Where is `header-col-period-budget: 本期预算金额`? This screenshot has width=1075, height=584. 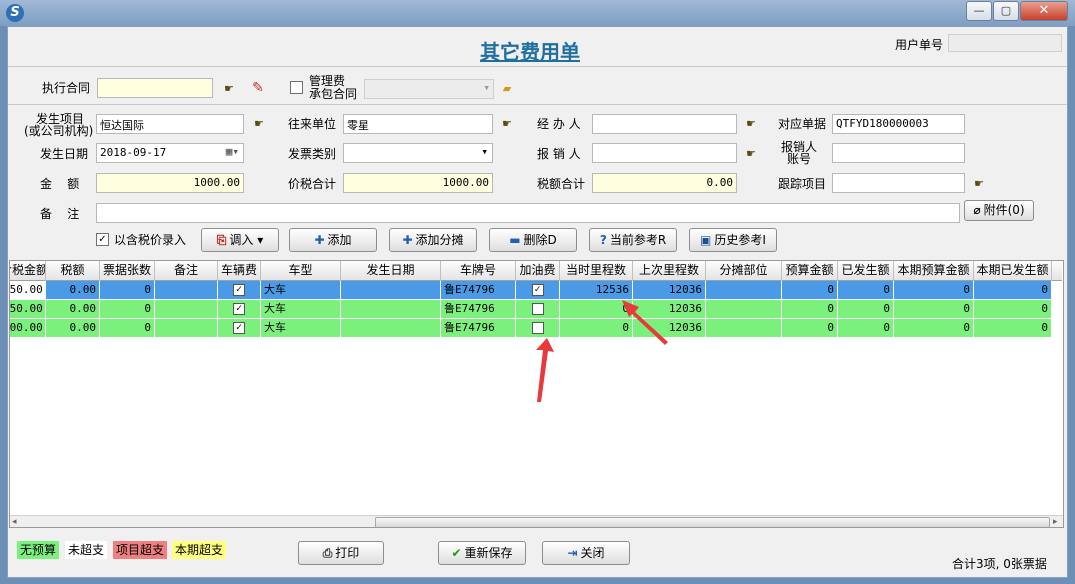
header-col-period-budget: 本期预算金额 is located at coordinates (934, 271).